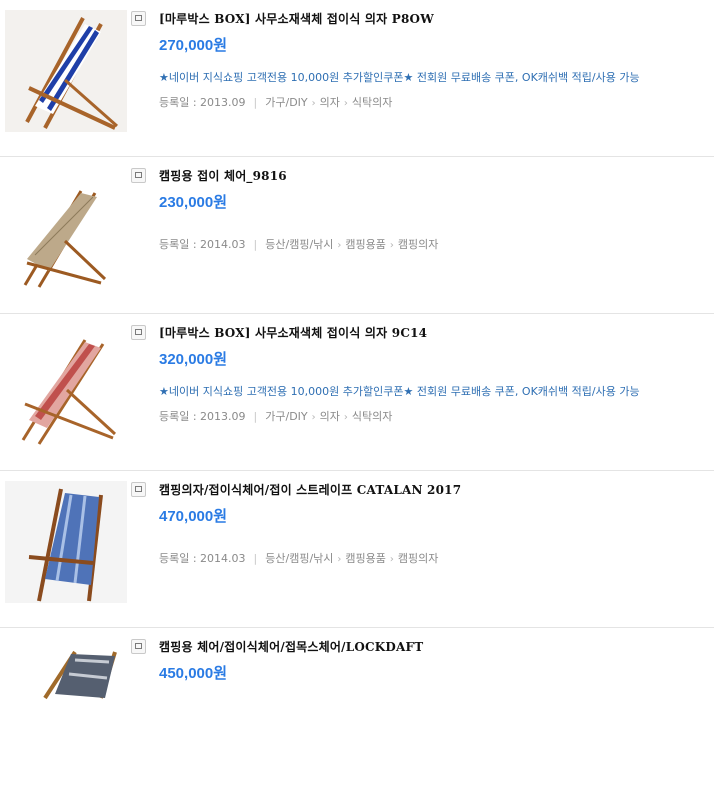  Describe the element at coordinates (291, 646) in the screenshot. I see `product-title: 캠핑용 체어/접이식체어/접목스체어/LOCKDAFT` at that location.